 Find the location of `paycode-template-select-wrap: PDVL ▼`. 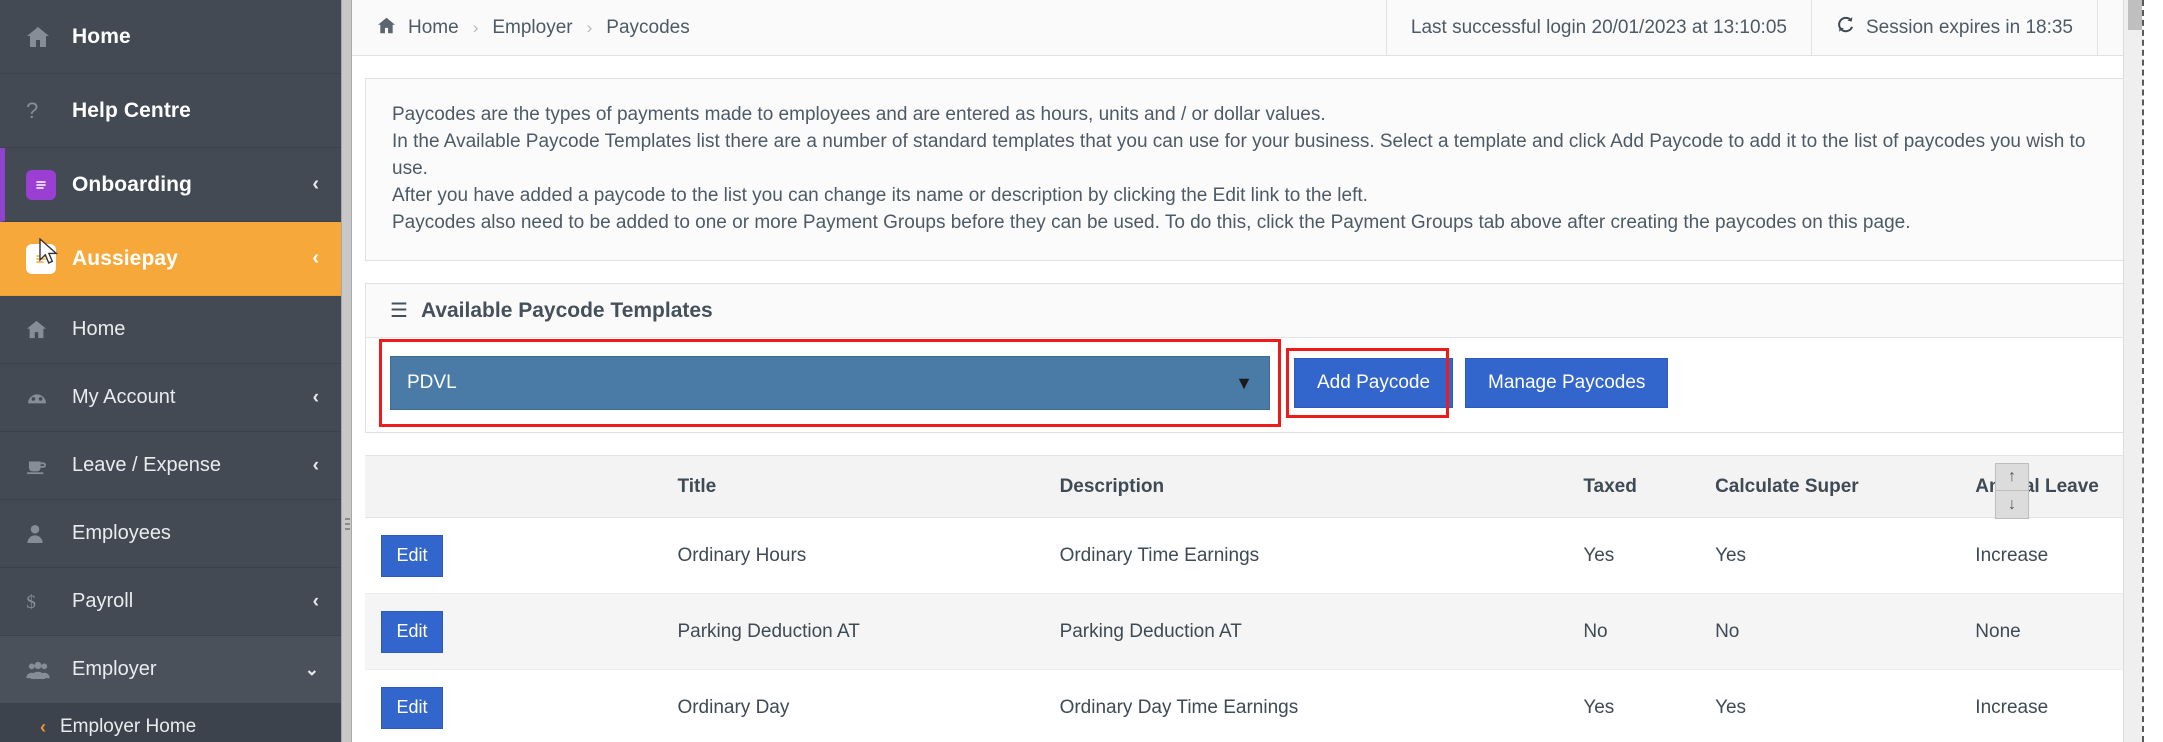

paycode-template-select-wrap: PDVL ▼ is located at coordinates (830, 383).